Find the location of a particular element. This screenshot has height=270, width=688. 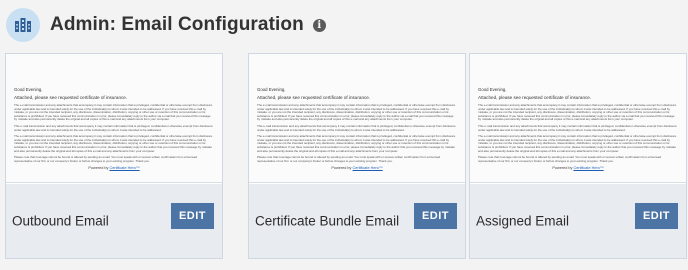

edit-outbound-email-button: EDIT is located at coordinates (192, 216).